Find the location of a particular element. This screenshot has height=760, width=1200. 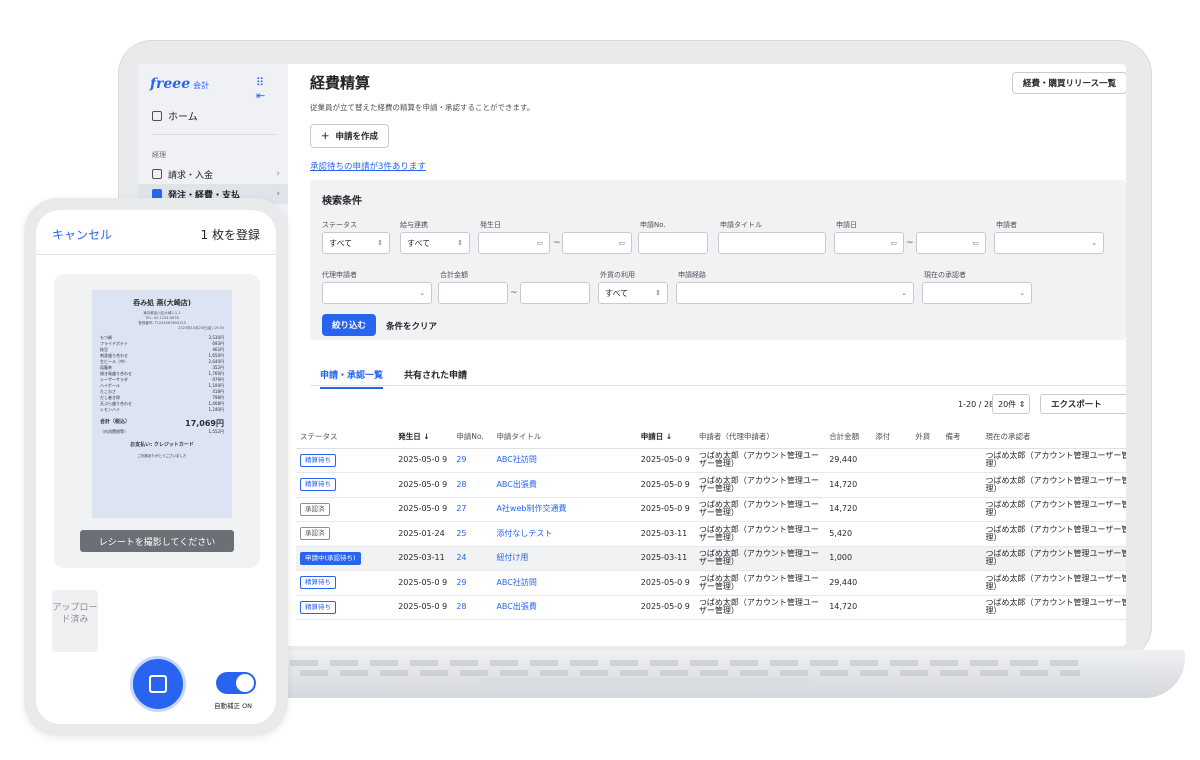

register-button: 1 枚を登録 is located at coordinates (230, 234).